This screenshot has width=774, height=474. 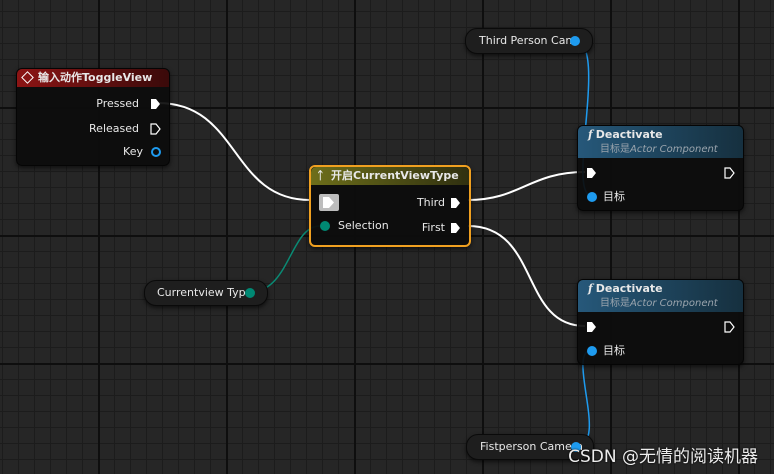 What do you see at coordinates (660, 168) in the screenshot?
I see `deactivate-node-top: f Deactivate 目标是Actor Component 目标` at bounding box center [660, 168].